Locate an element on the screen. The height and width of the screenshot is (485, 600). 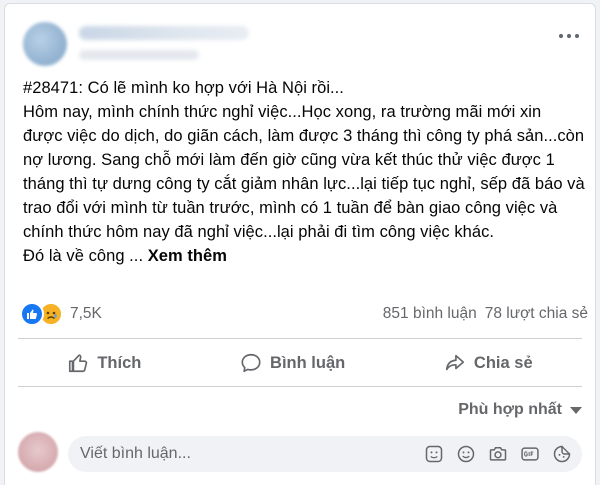
like-label: Thích is located at coordinates (119, 362).